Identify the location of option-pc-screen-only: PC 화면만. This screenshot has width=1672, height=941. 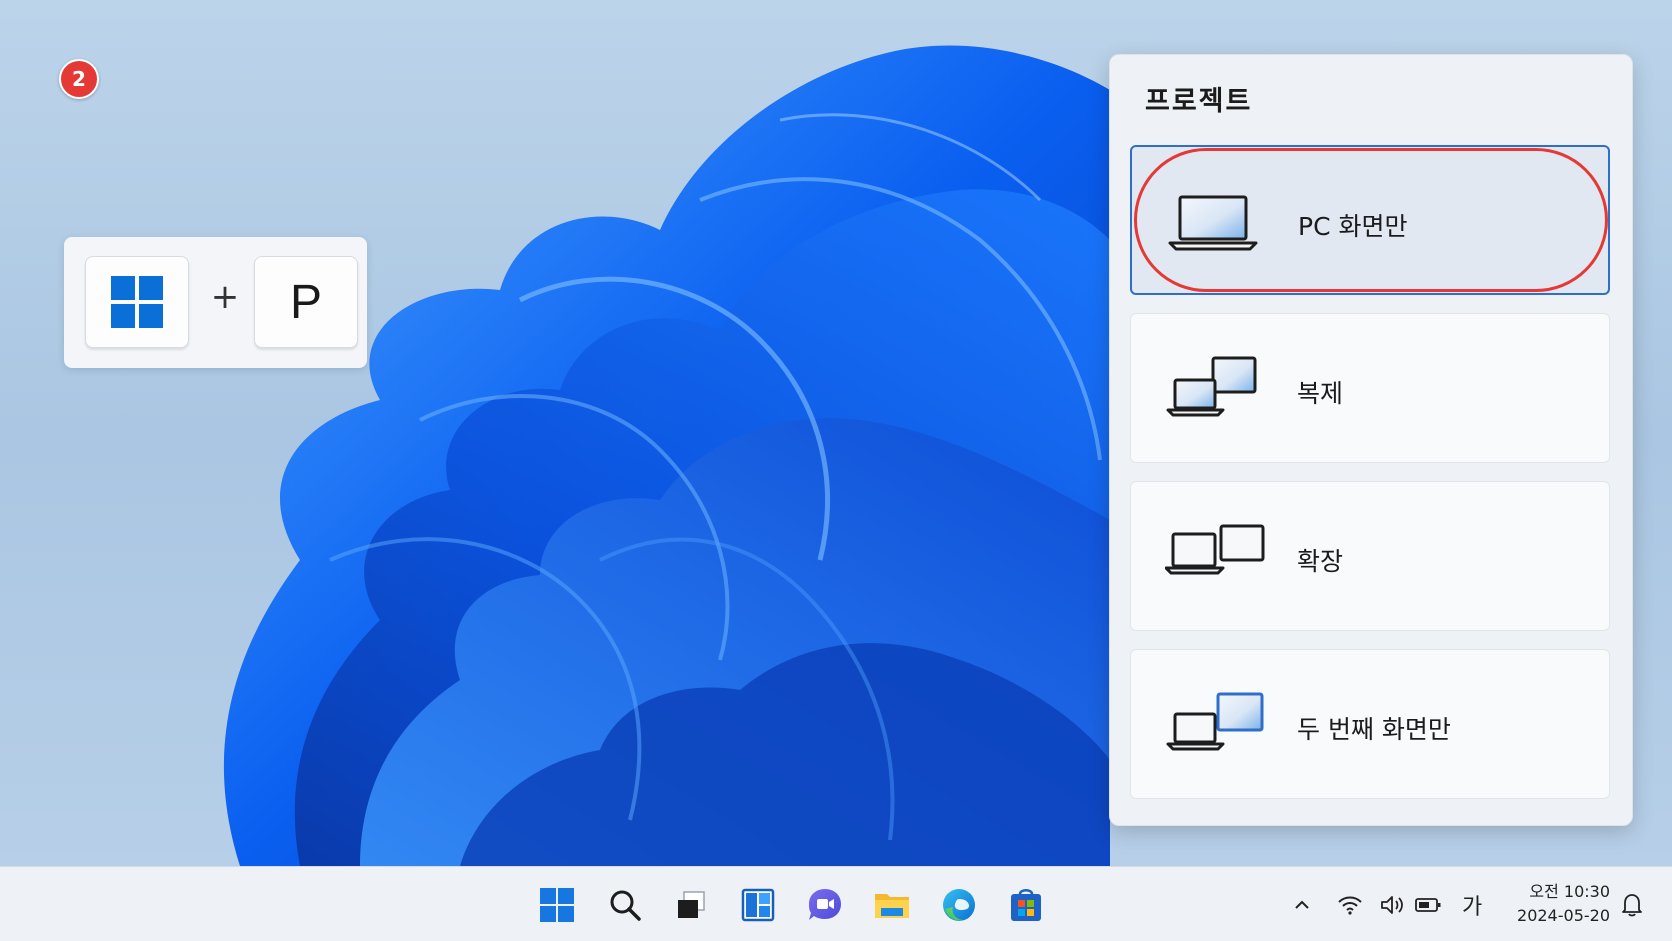
(1370, 220).